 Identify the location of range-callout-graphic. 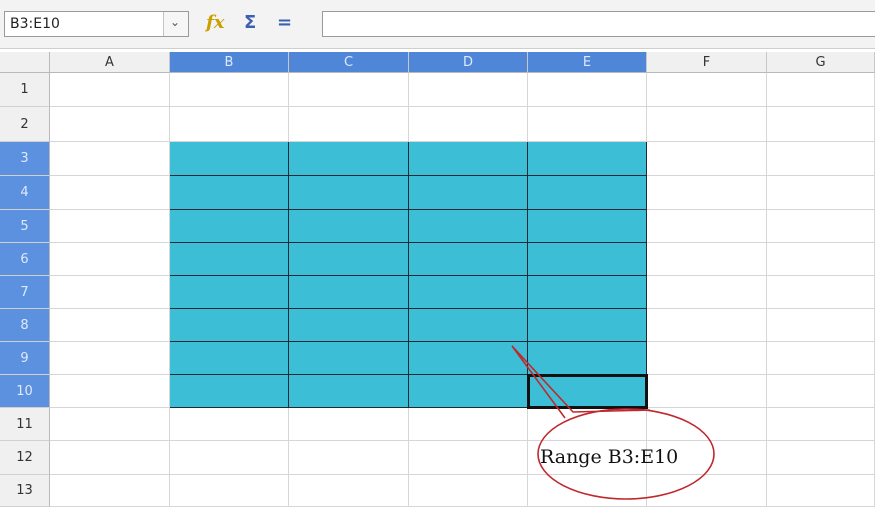
(613, 422).